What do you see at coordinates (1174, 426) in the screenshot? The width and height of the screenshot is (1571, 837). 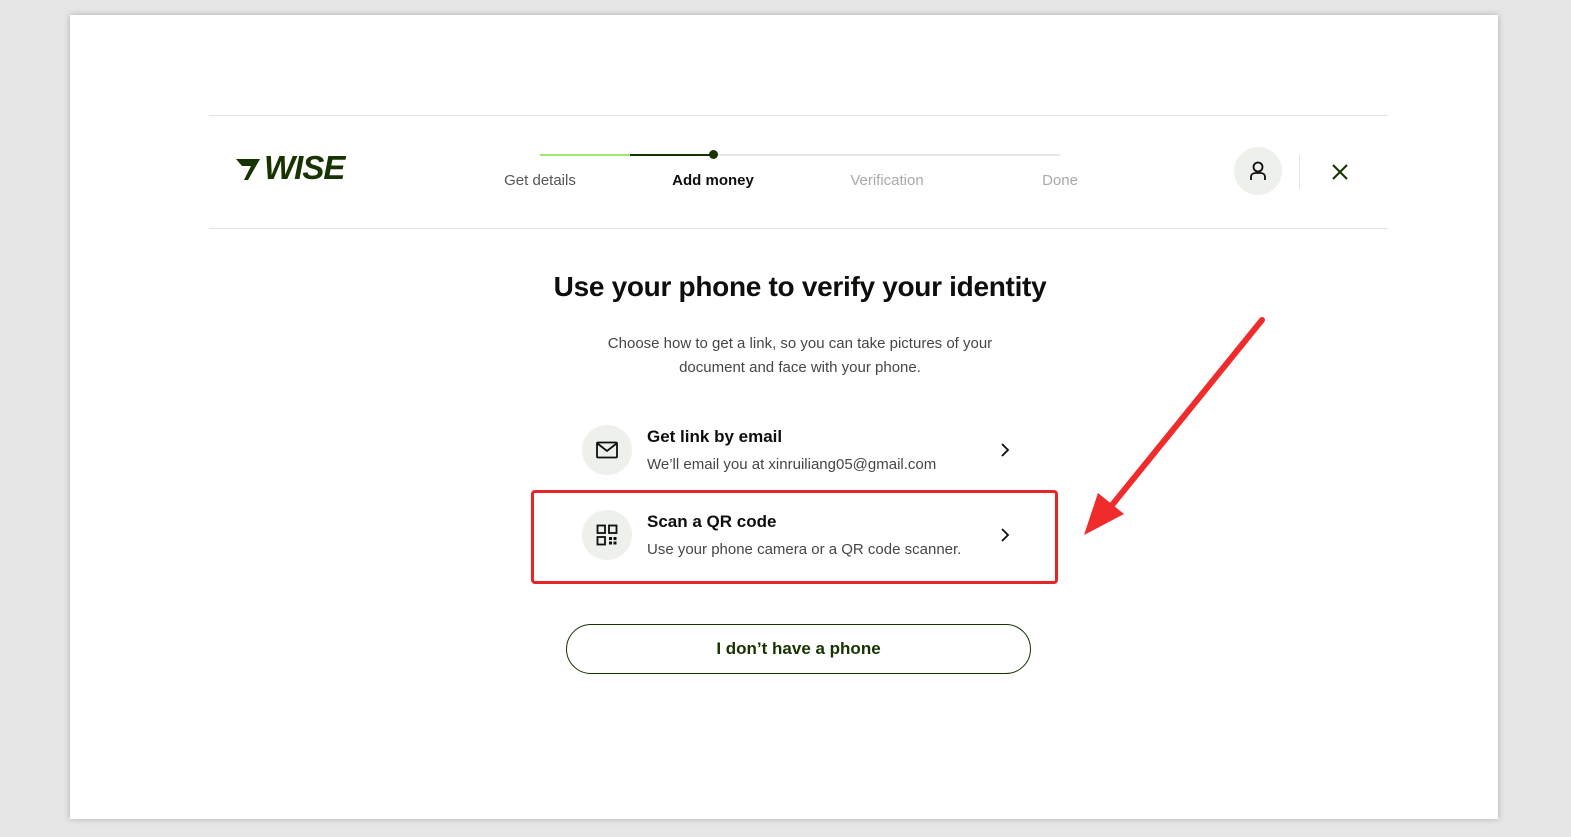 I see `annotation-arrow-icon` at bounding box center [1174, 426].